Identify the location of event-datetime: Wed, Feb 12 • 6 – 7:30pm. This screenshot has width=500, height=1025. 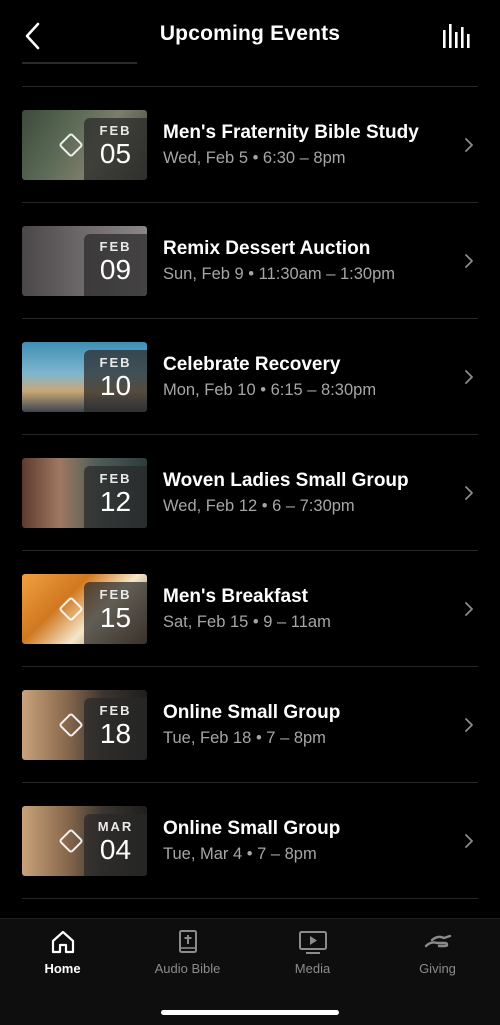
(259, 506).